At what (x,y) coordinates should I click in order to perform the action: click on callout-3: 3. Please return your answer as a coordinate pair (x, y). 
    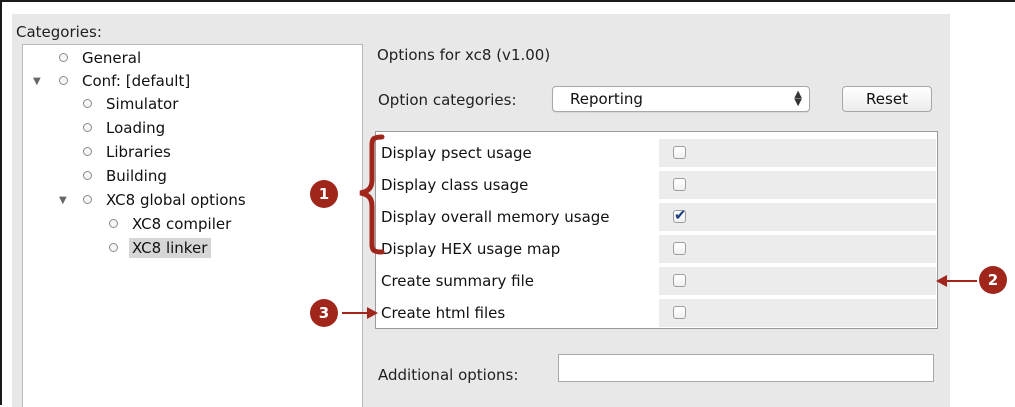
    Looking at the image, I should click on (324, 313).